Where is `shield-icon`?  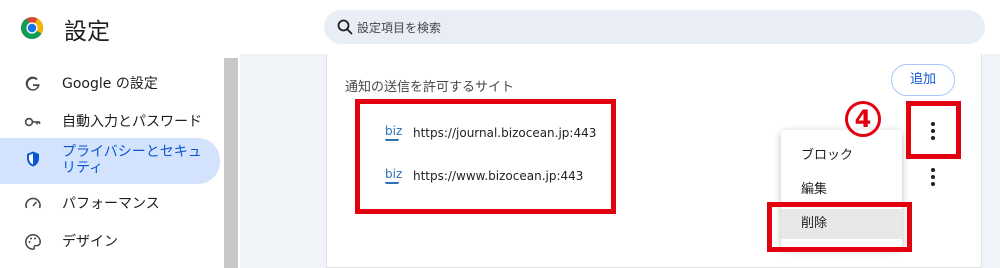 shield-icon is located at coordinates (33, 159).